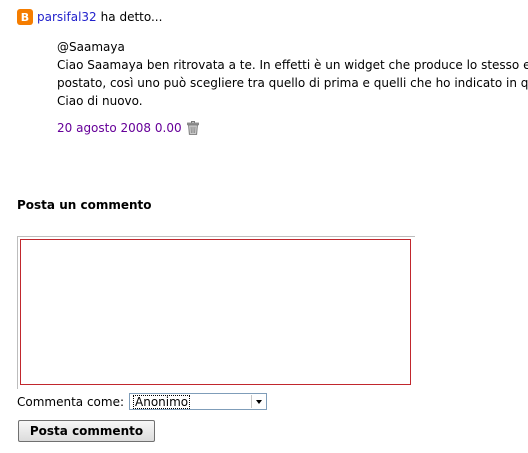 This screenshot has width=528, height=453. Describe the element at coordinates (71, 401) in the screenshot. I see `comment-as-label: Commenta come:` at that location.